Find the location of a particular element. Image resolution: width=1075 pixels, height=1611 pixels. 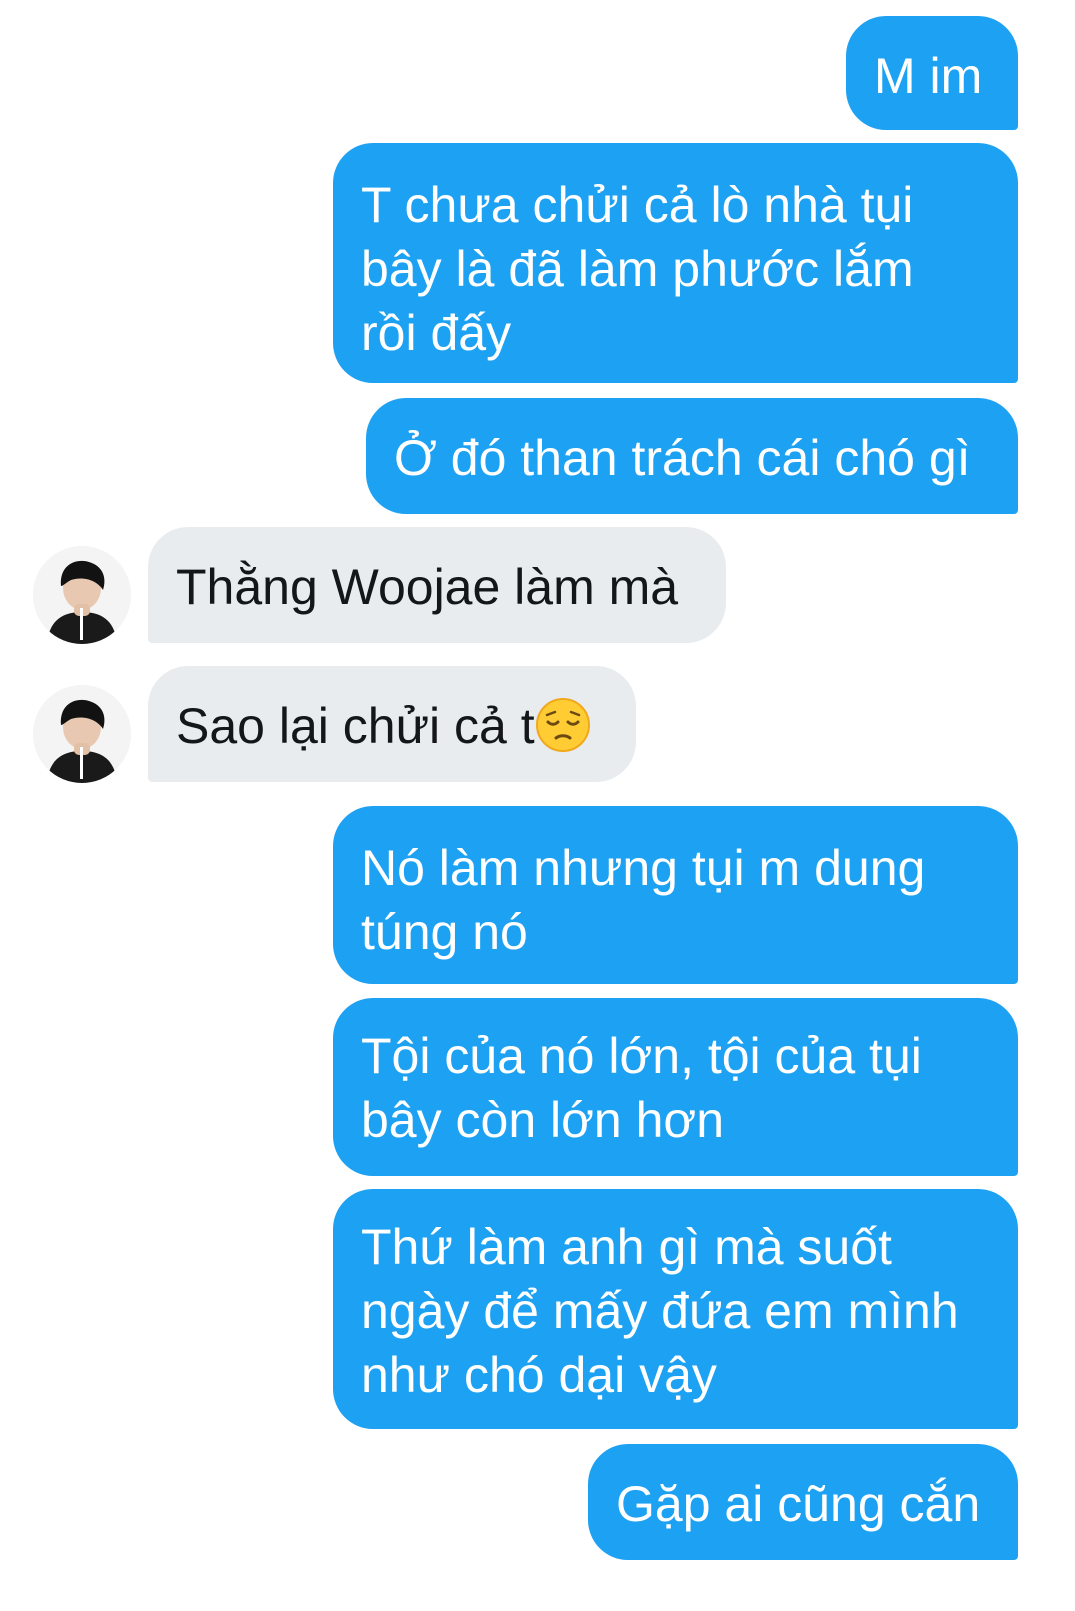

sent-message-bubble: Ở đó than trách cái chó gì is located at coordinates (692, 456).